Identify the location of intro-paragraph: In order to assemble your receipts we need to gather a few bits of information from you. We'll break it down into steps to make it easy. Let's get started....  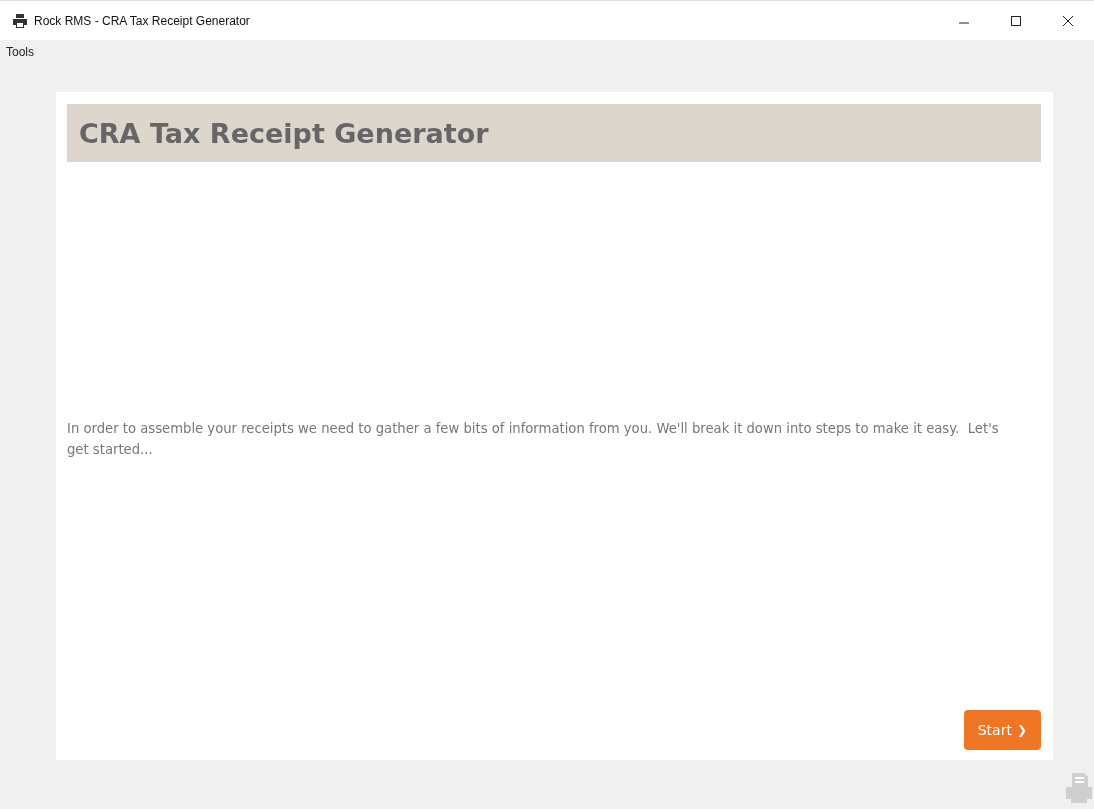
(533, 439).